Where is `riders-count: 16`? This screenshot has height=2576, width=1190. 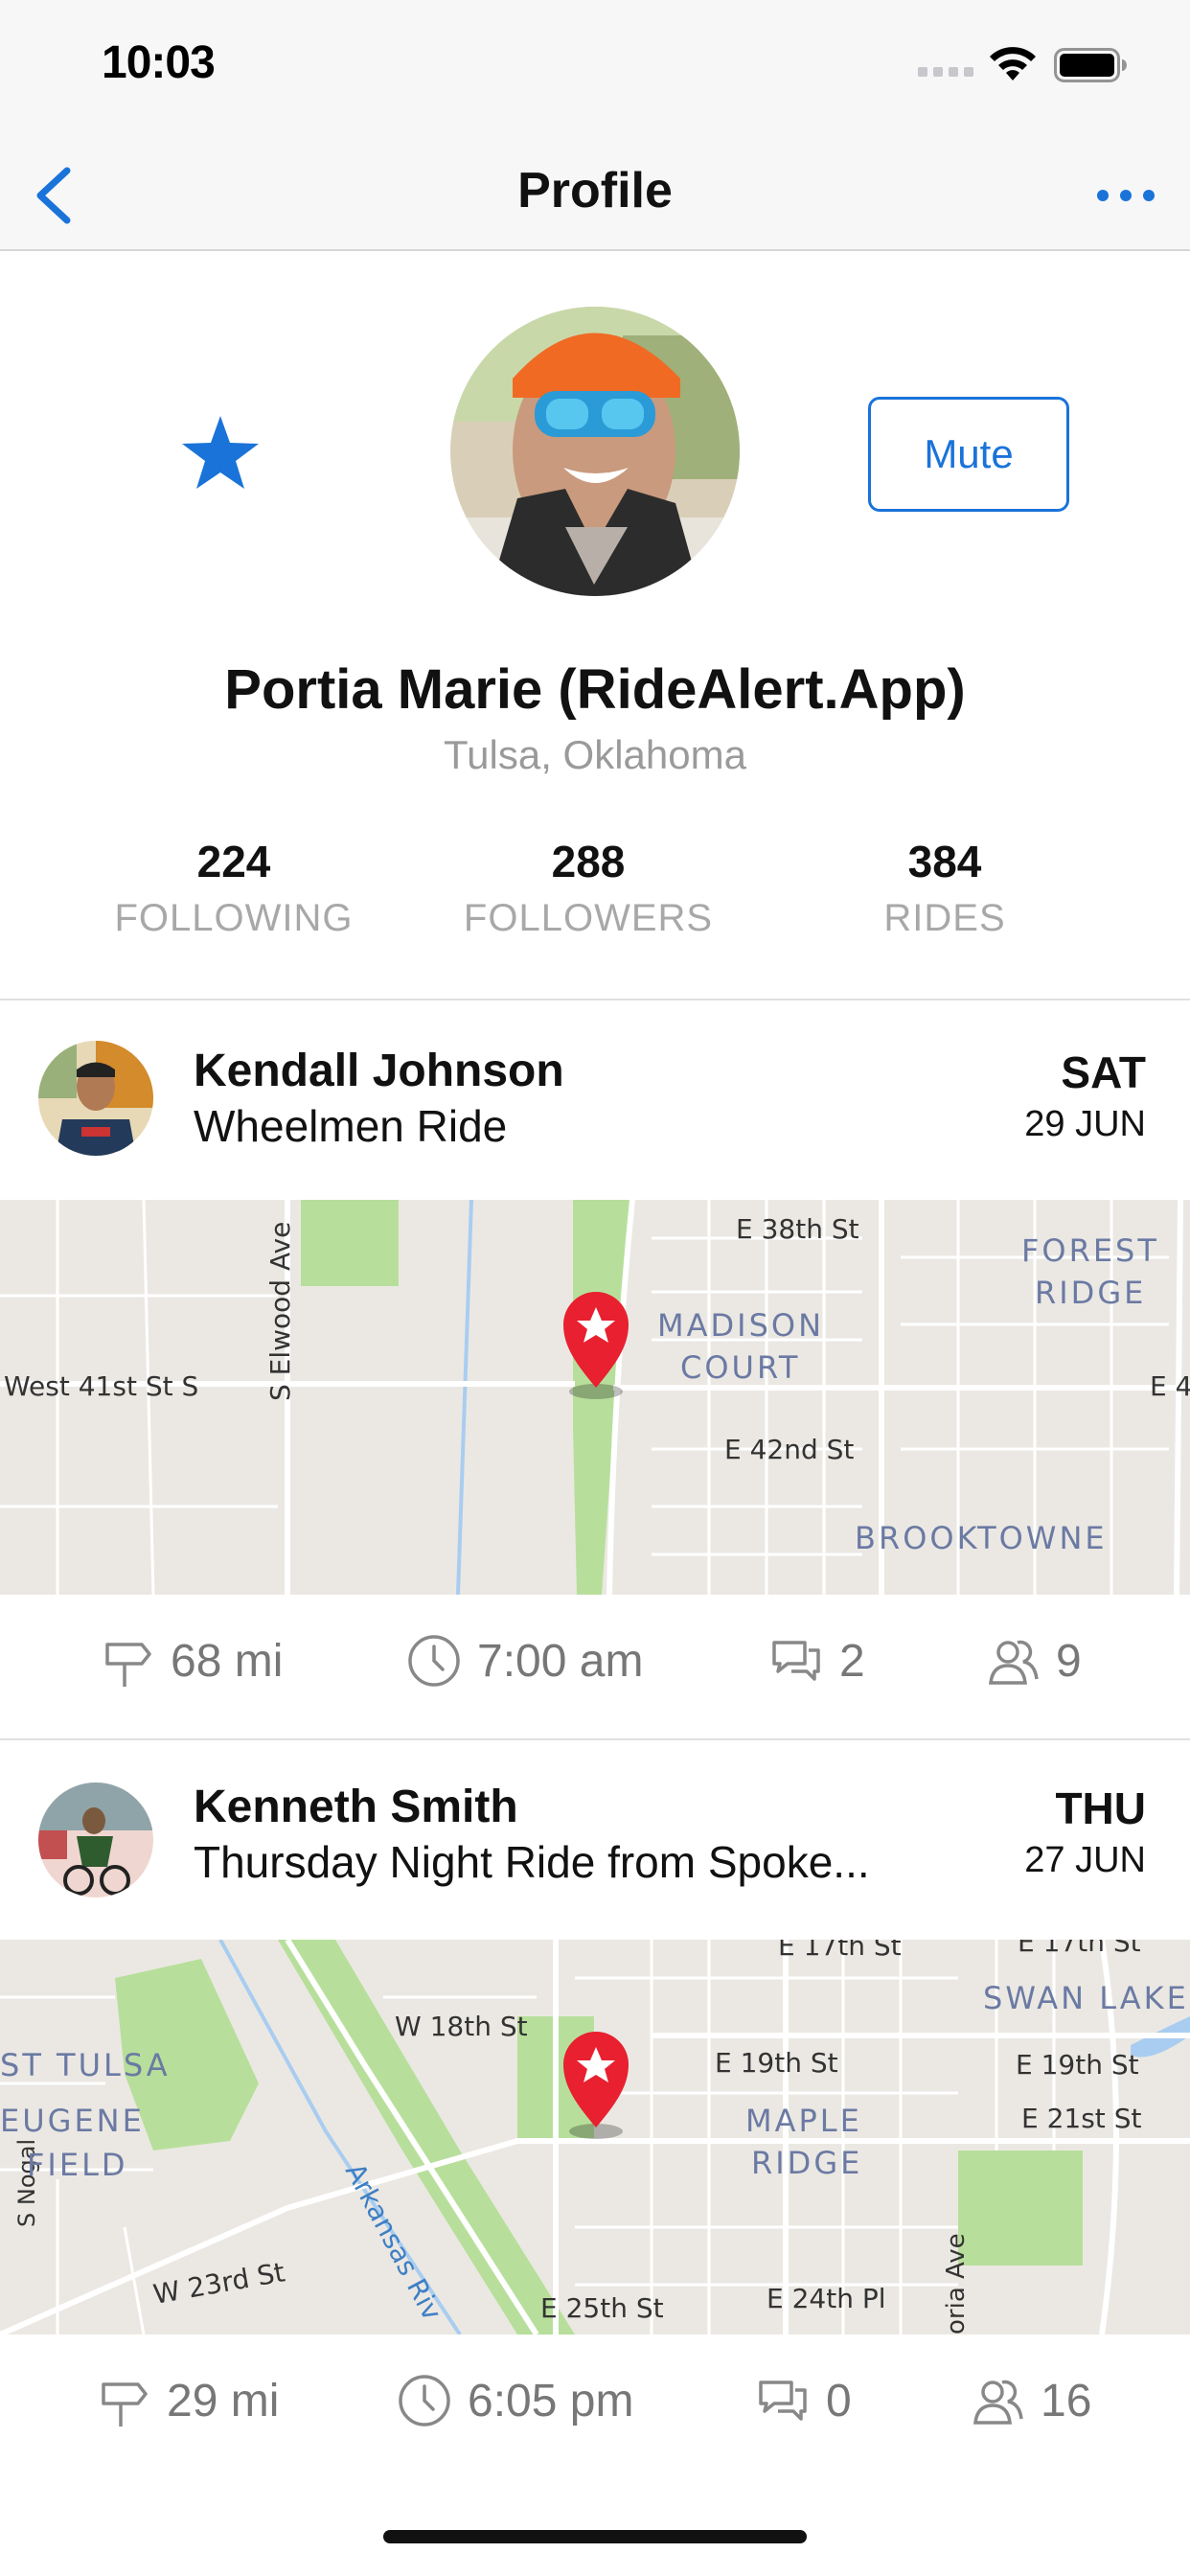 riders-count: 16 is located at coordinates (1067, 2400).